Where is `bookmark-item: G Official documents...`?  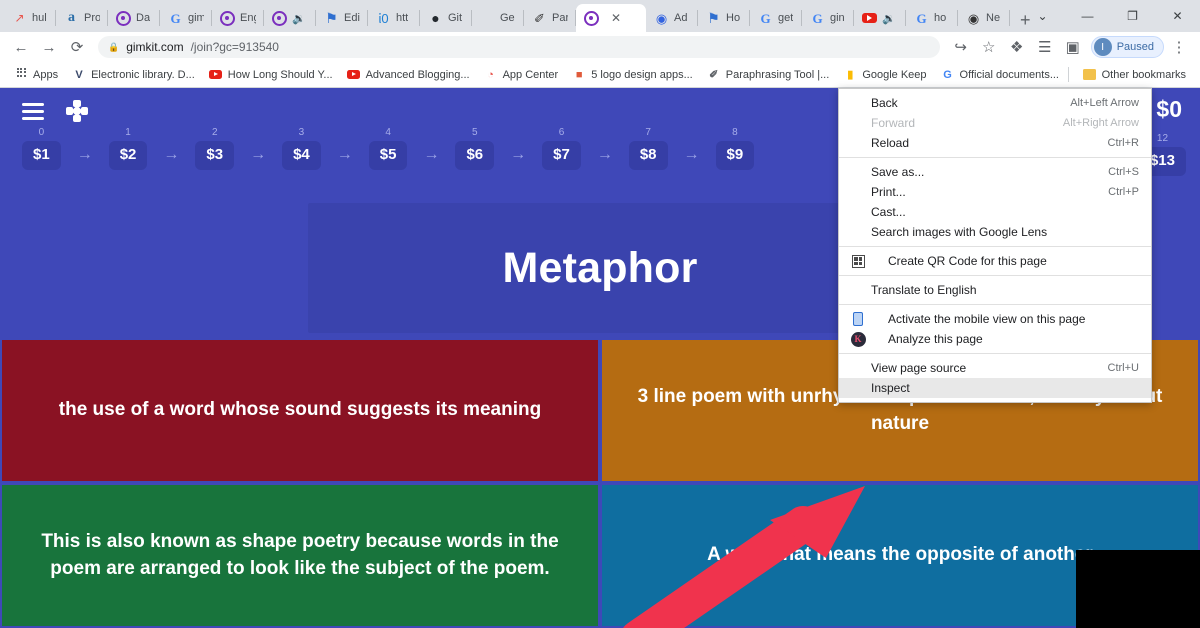 bookmark-item: G Official documents... is located at coordinates (1000, 75).